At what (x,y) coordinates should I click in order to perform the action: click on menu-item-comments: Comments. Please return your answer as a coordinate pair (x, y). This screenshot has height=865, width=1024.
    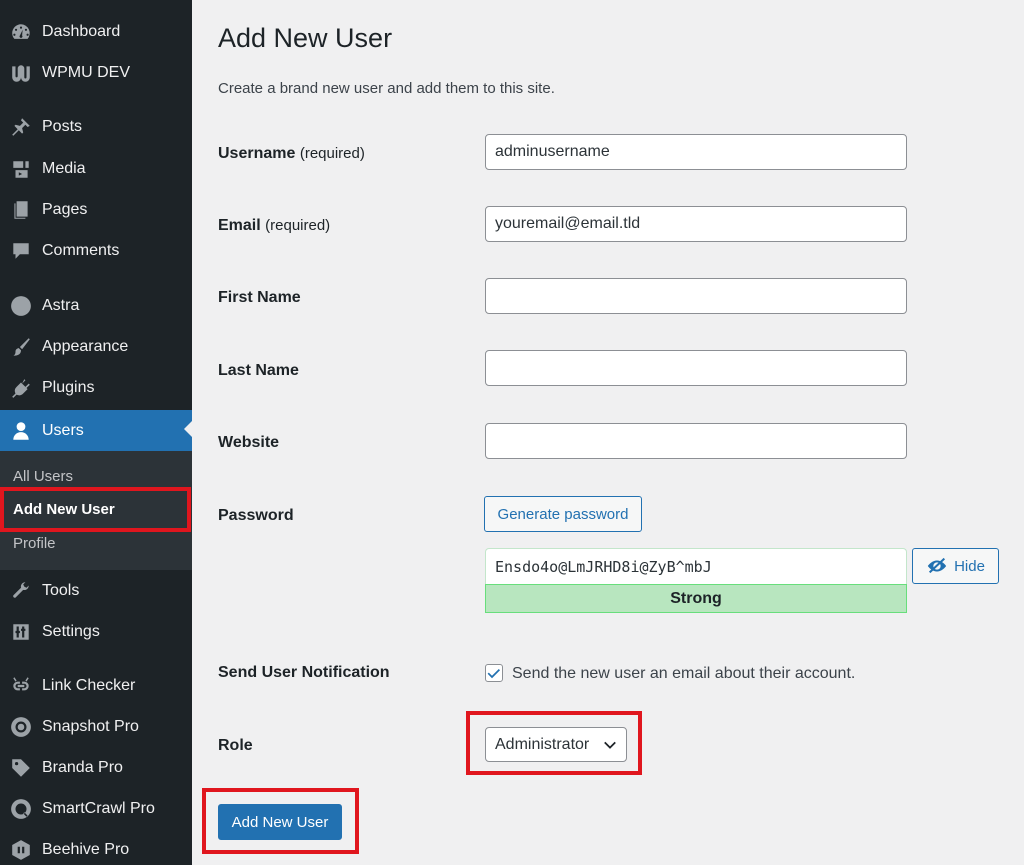
    Looking at the image, I should click on (96, 251).